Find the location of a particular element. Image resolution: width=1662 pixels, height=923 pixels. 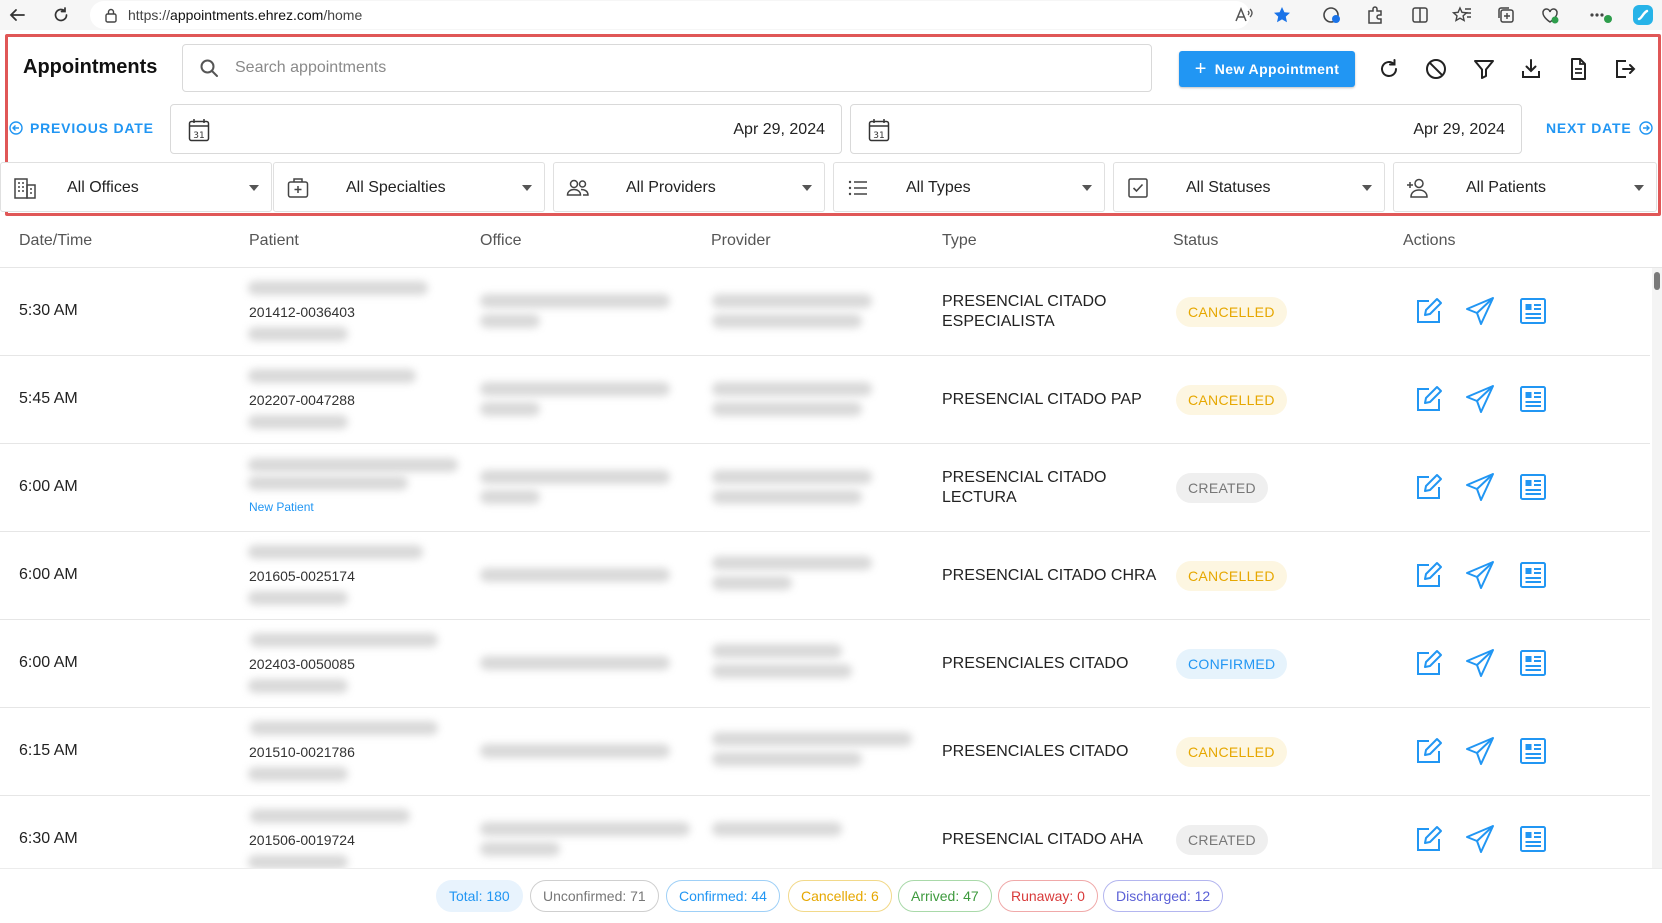

collections-icon is located at coordinates (1506, 15).